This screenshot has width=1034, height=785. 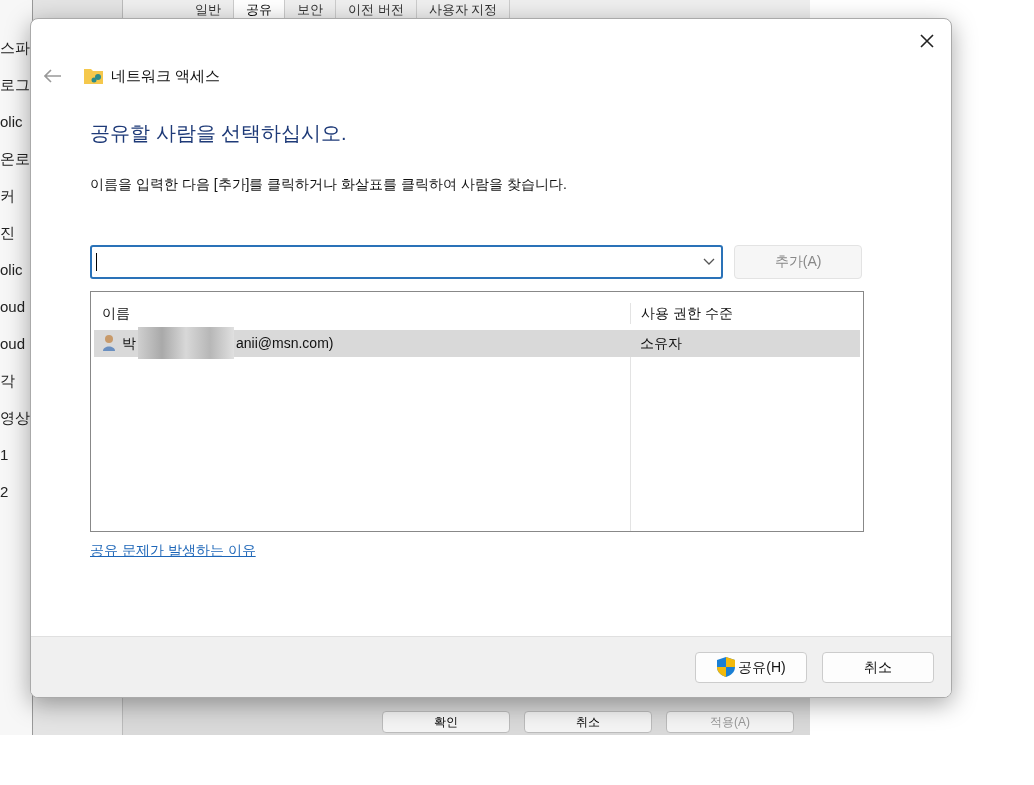 I want to click on share-button: 공유(H), so click(x=751, y=667).